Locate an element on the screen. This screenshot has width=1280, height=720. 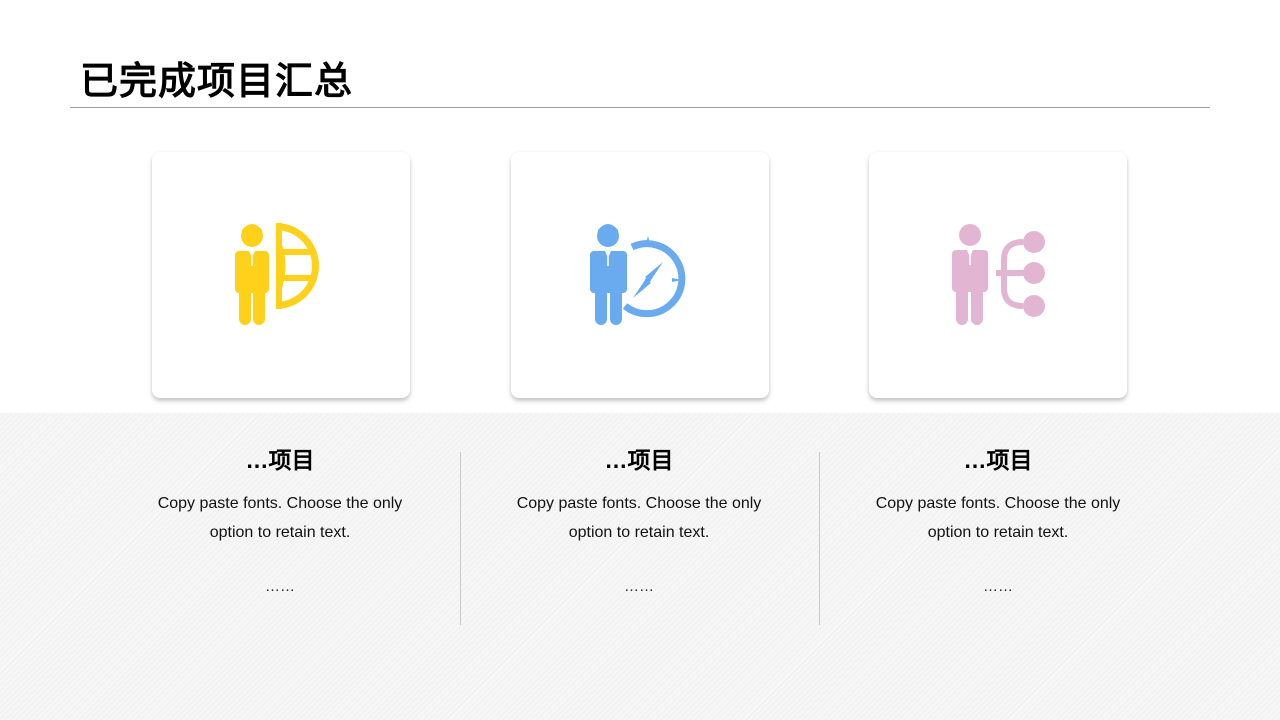
title-underline is located at coordinates (640, 107).